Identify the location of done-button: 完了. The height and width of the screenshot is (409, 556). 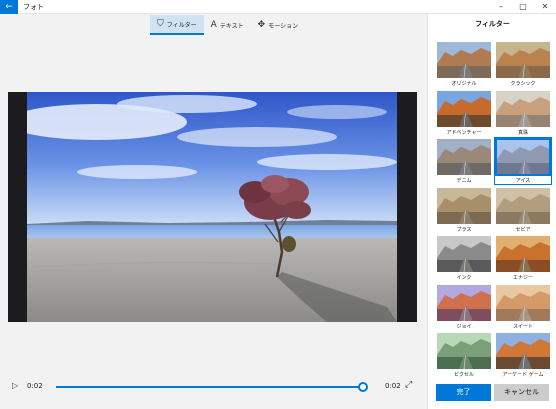
(463, 392).